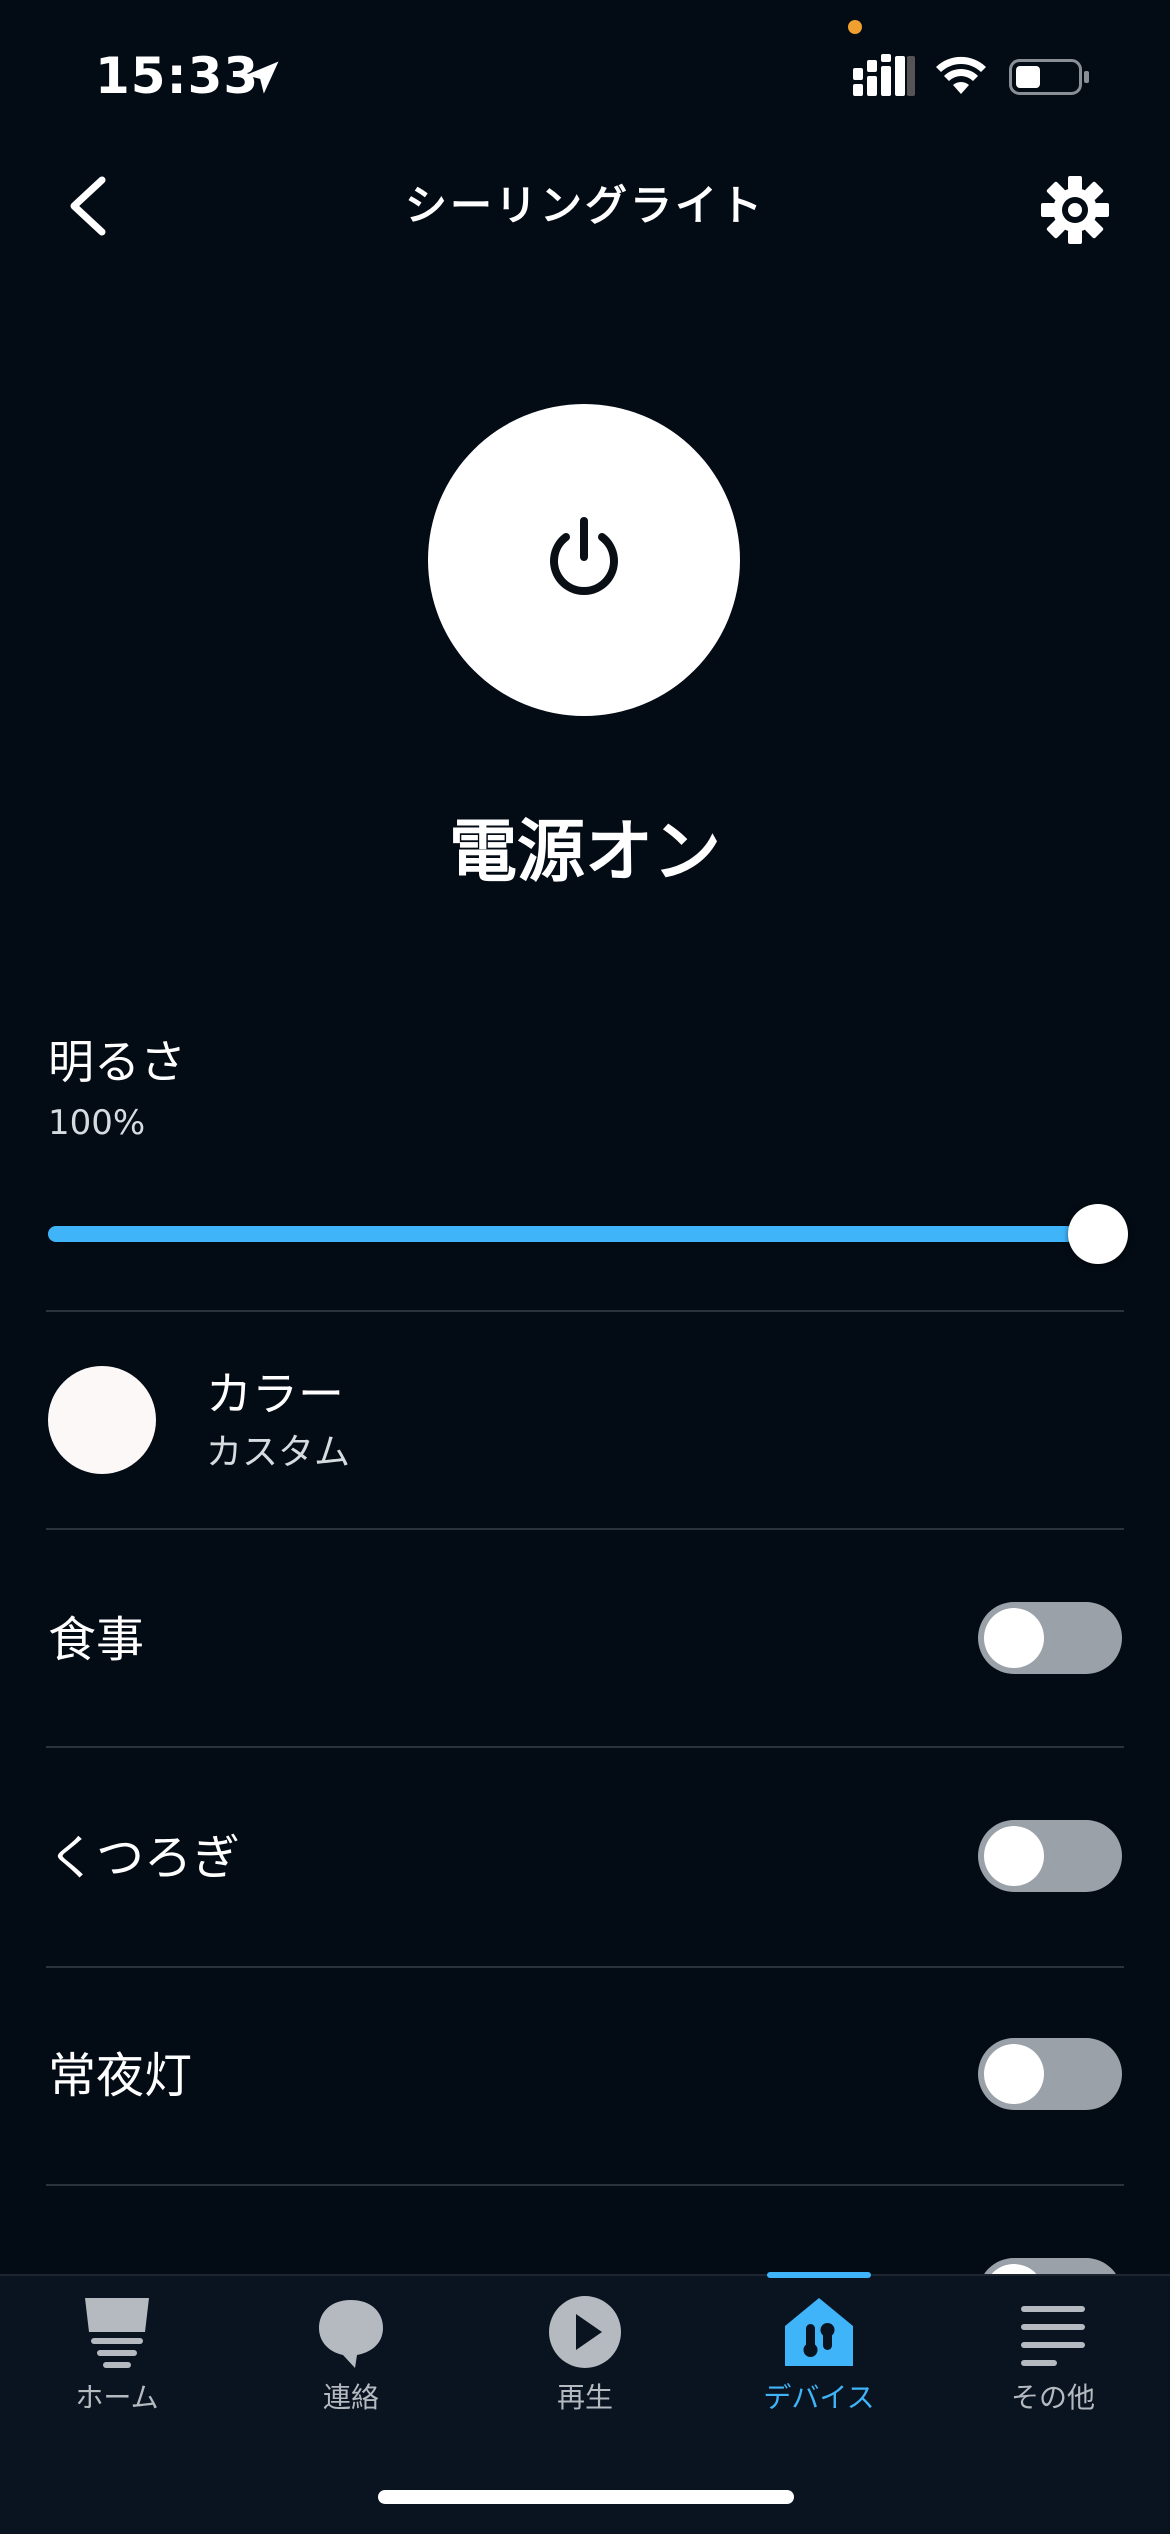  Describe the element at coordinates (1050, 1638) in the screenshot. I see `scene-toggle-meal` at that location.